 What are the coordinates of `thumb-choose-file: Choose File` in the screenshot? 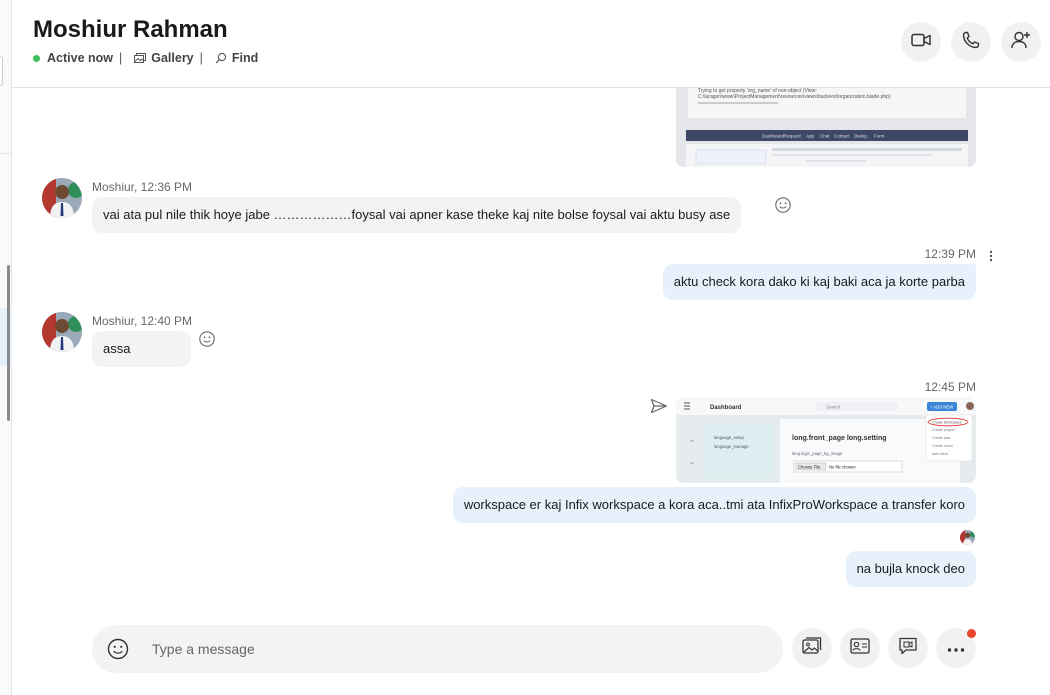 It's located at (809, 467).